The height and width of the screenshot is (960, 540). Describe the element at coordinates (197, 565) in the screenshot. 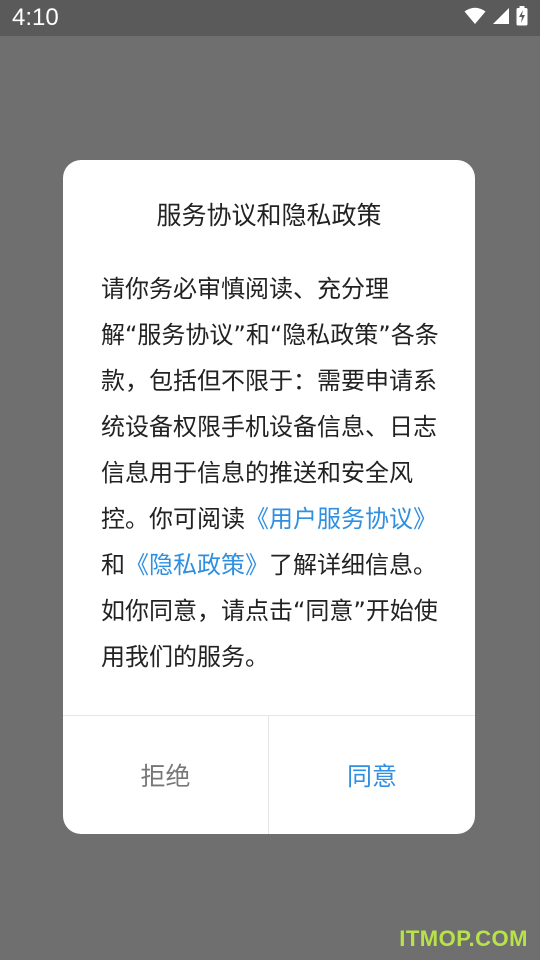

I see `privacy-policy-link: 《隐私政策》` at that location.